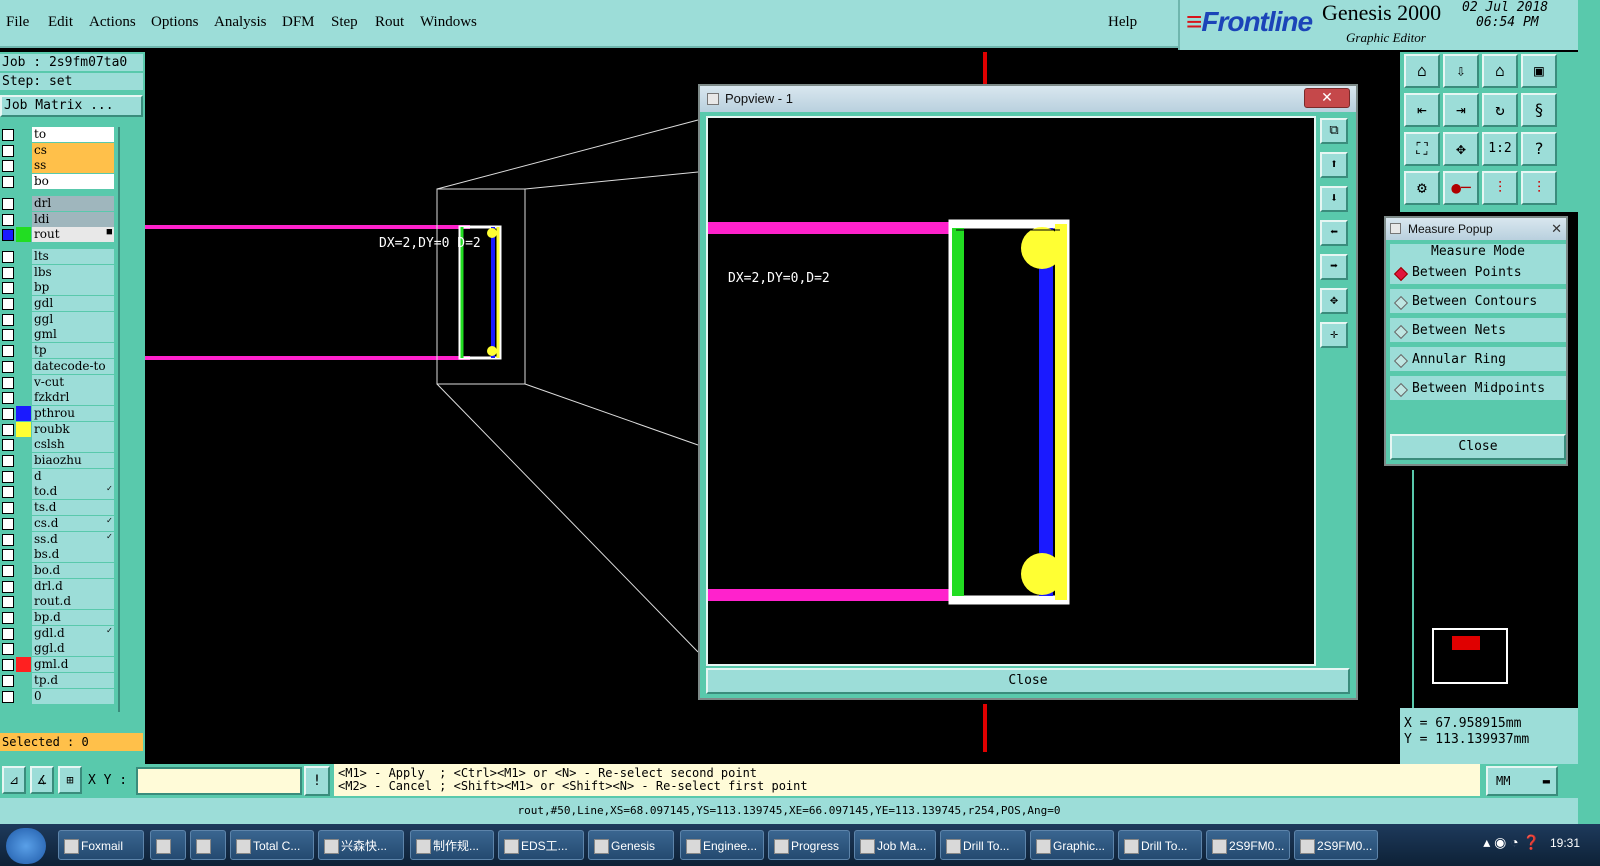 The height and width of the screenshot is (866, 1600). I want to click on layer-row: gml, so click(58, 335).